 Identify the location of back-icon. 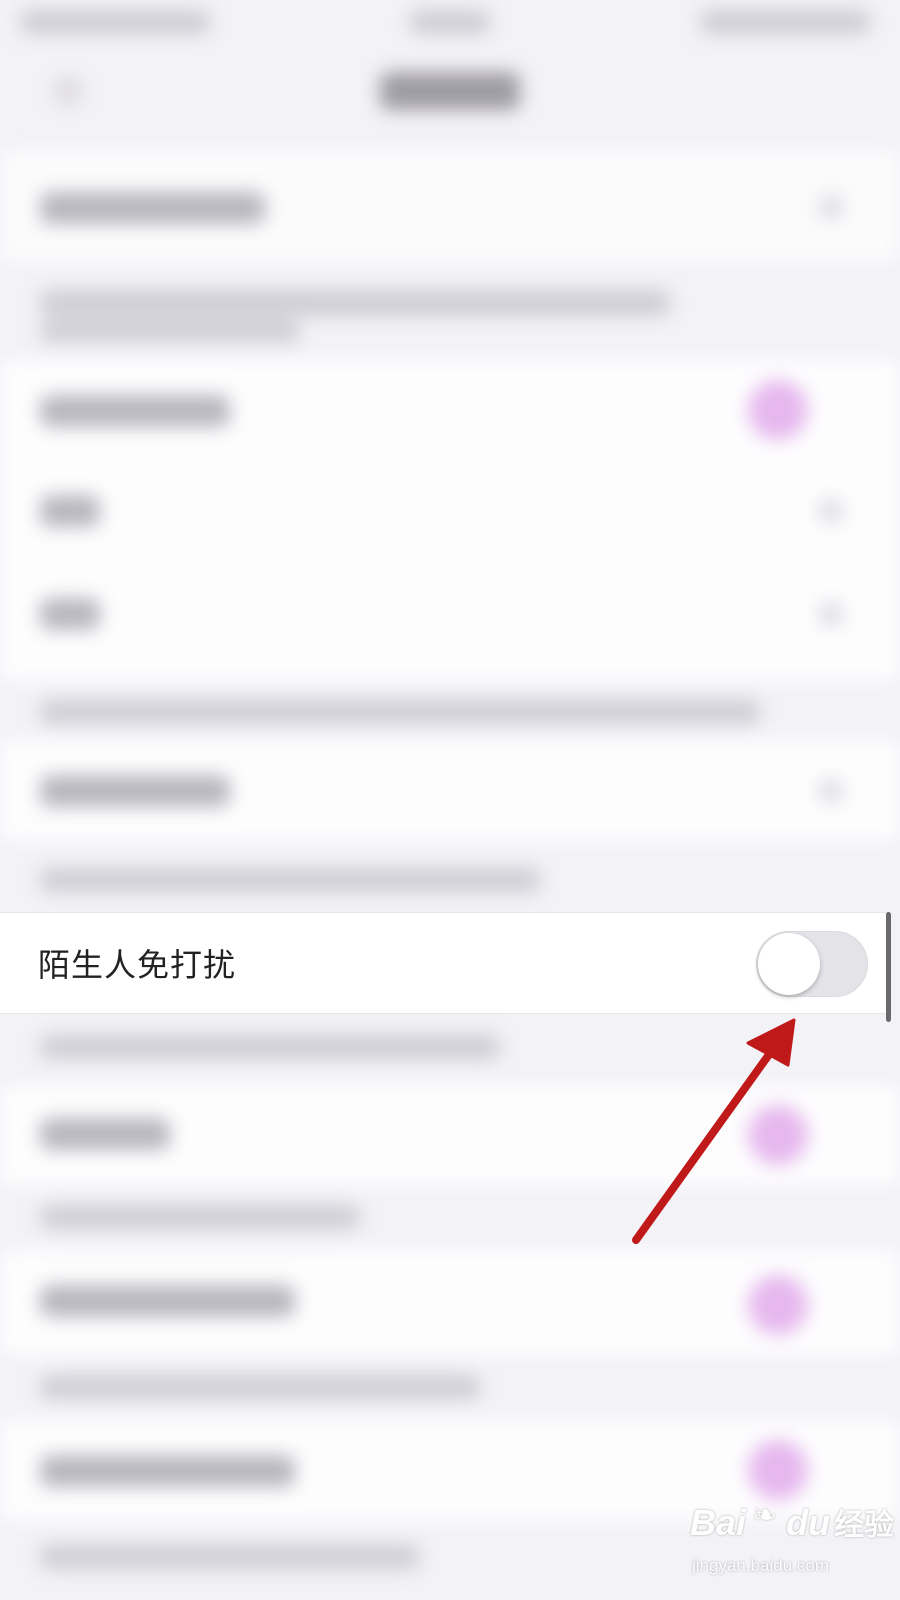
(68, 91).